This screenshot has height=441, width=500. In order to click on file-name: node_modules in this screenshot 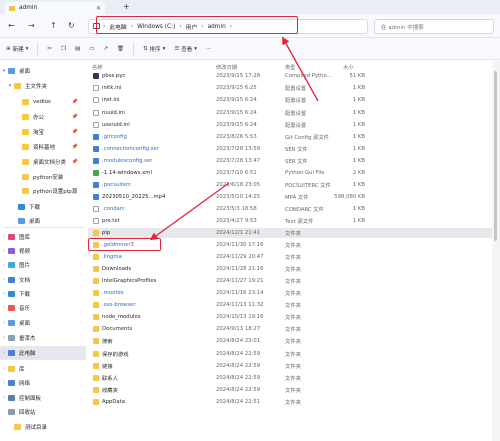, I will do `click(121, 317)`.